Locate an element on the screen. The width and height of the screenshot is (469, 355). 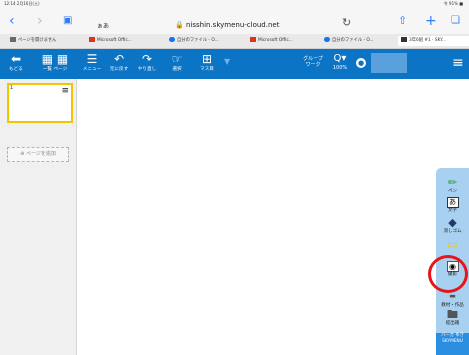
folder-icon: ▭ is located at coordinates (452, 244).